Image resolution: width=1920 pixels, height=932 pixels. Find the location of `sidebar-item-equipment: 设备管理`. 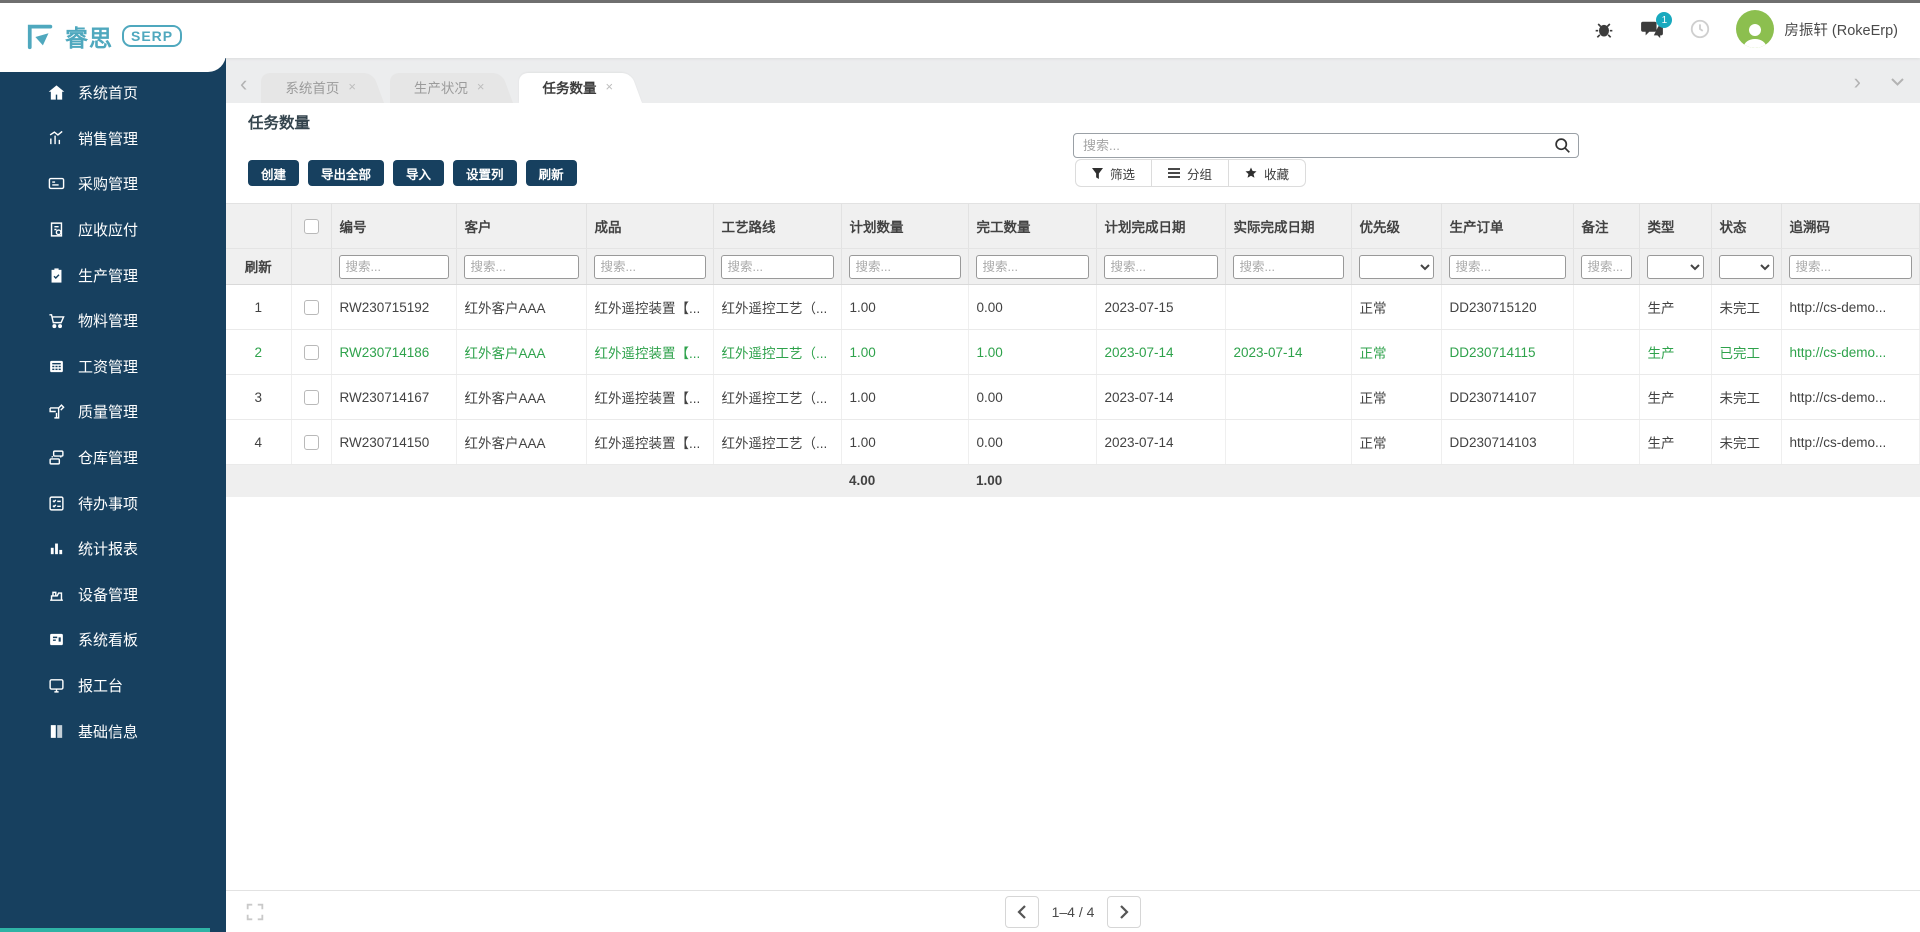

sidebar-item-equipment: 设备管理 is located at coordinates (113, 595).